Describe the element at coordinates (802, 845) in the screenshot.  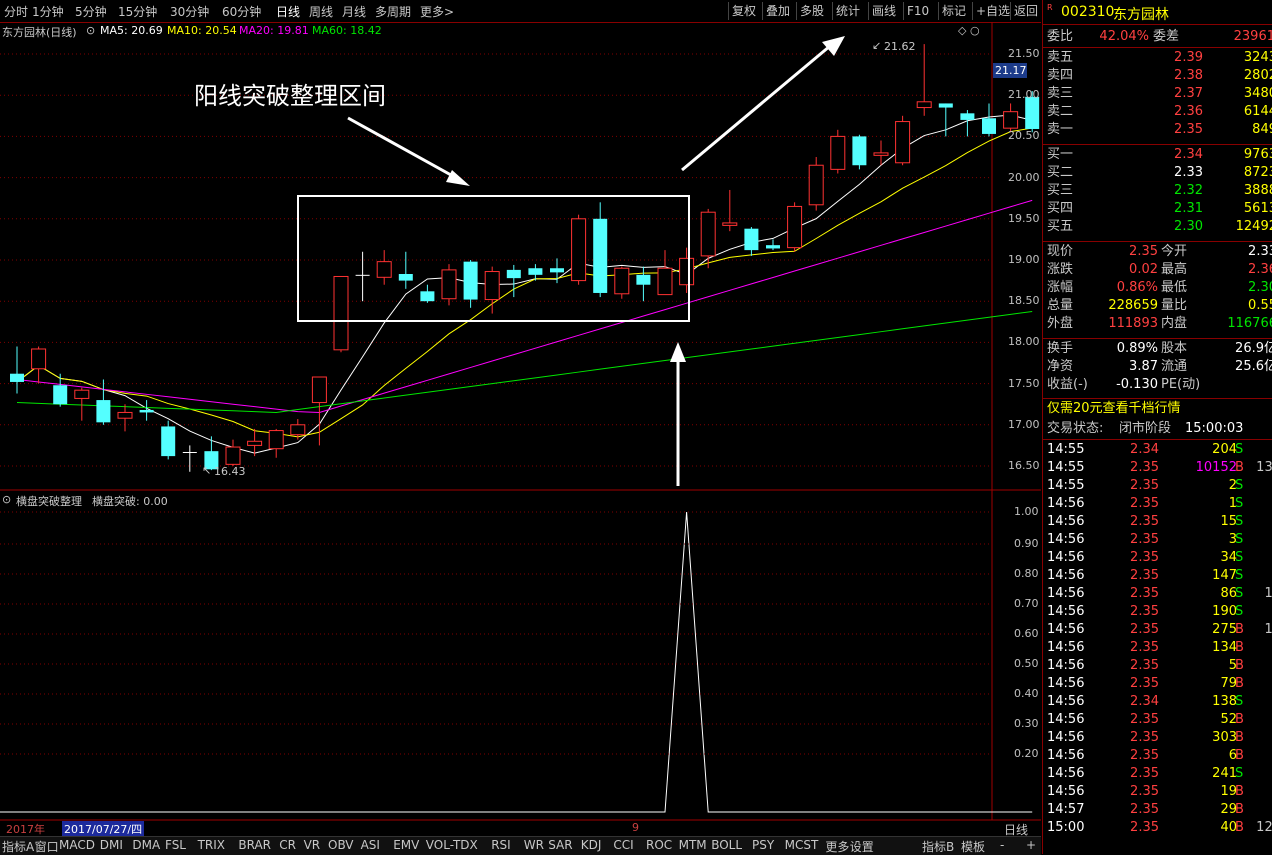
I see `indicator-tab: MCST` at that location.